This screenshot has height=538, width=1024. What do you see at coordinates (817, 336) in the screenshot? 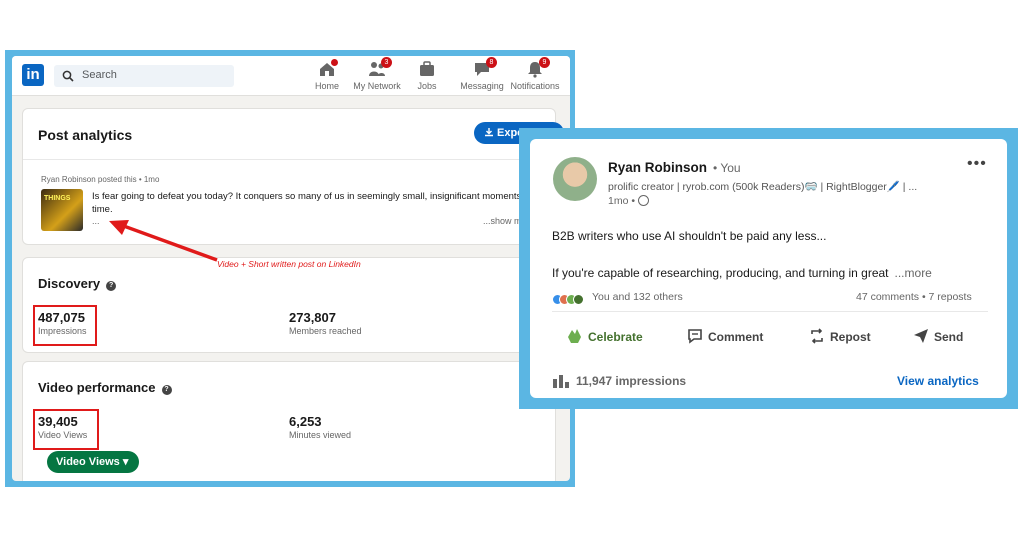
I see `repost-icon` at bounding box center [817, 336].